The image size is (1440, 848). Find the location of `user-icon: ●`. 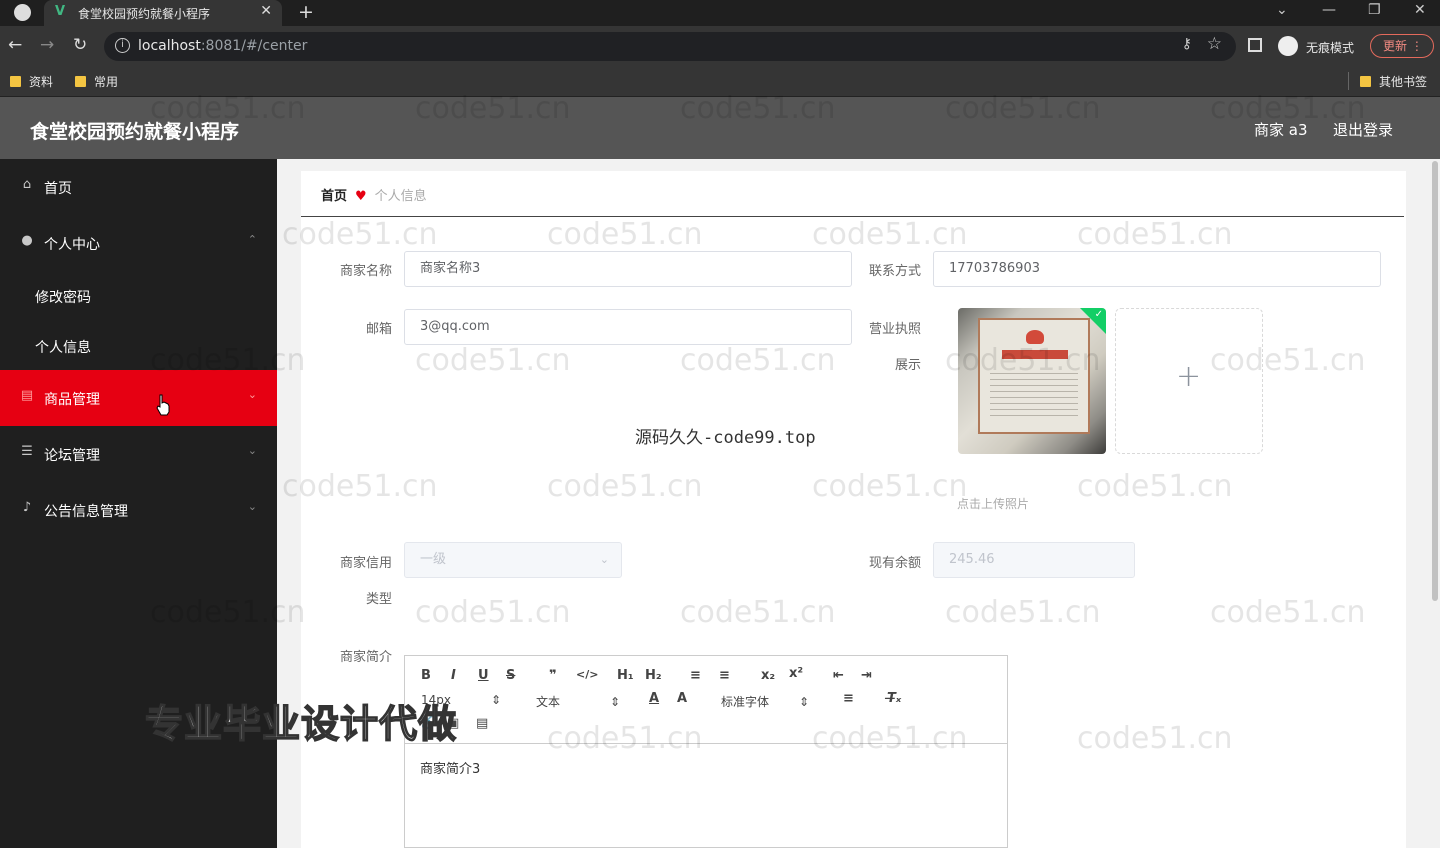

user-icon: ● is located at coordinates (27, 240).